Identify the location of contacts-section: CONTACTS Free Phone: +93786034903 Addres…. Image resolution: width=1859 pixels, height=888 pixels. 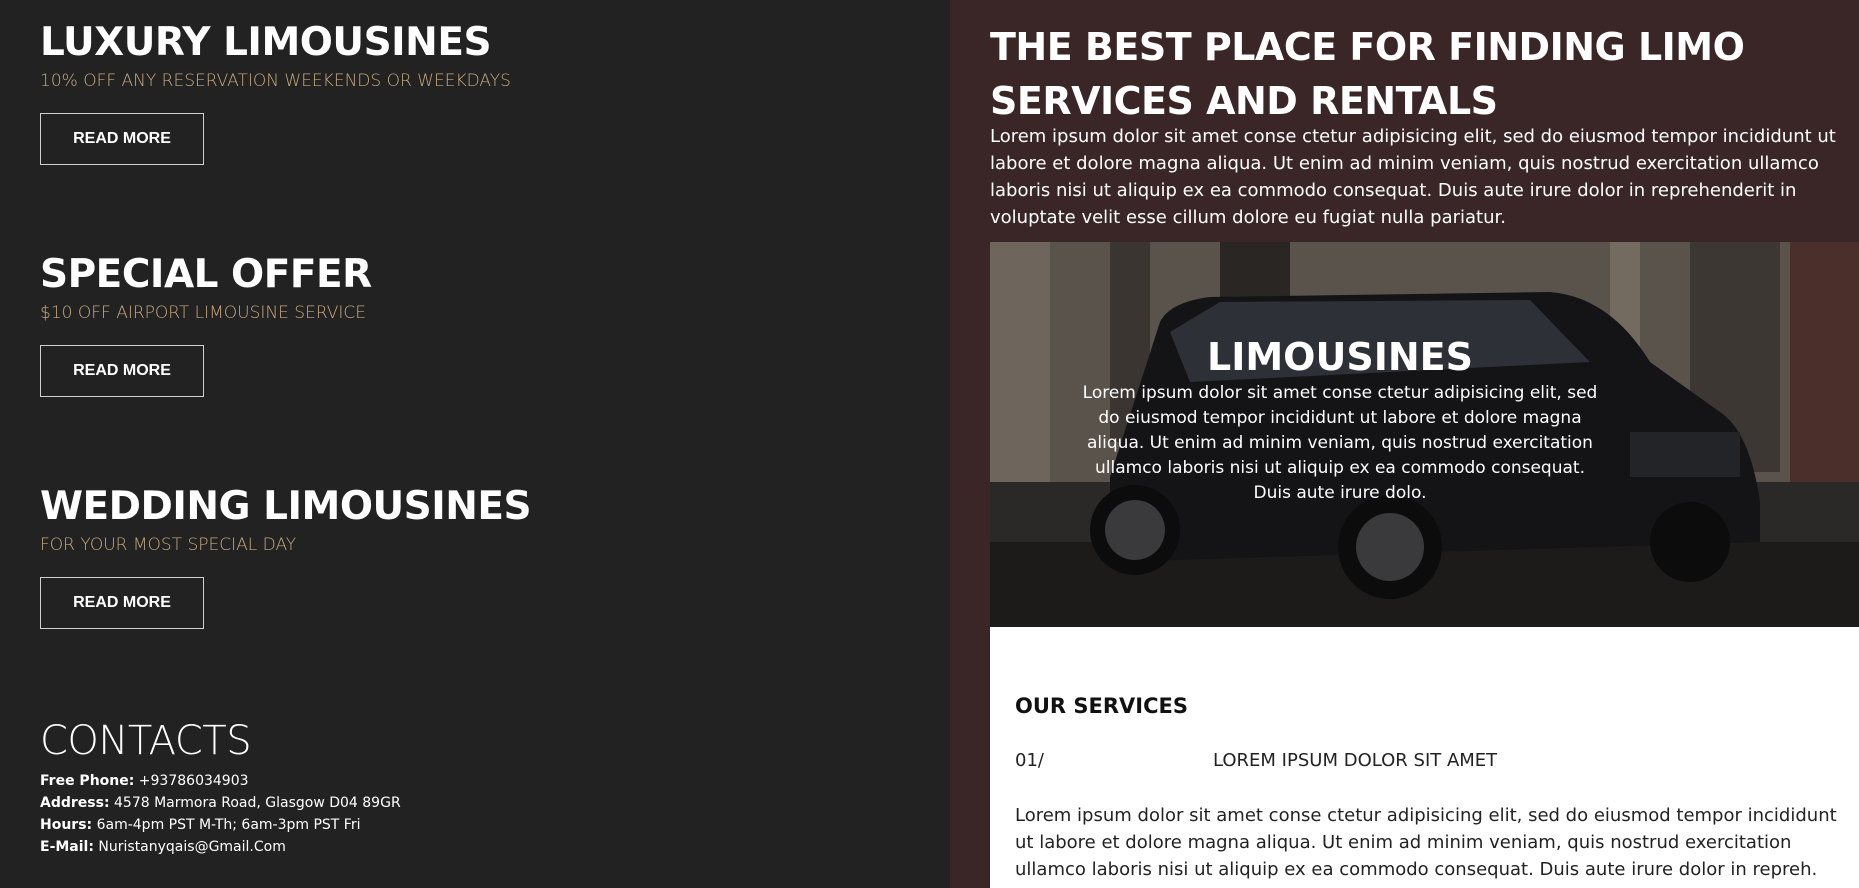
(220, 789).